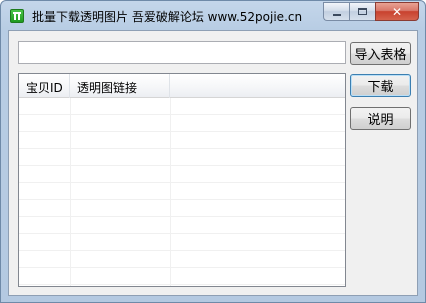 The height and width of the screenshot is (303, 426). Describe the element at coordinates (380, 53) in the screenshot. I see `import-table-button: 导入表格` at that location.